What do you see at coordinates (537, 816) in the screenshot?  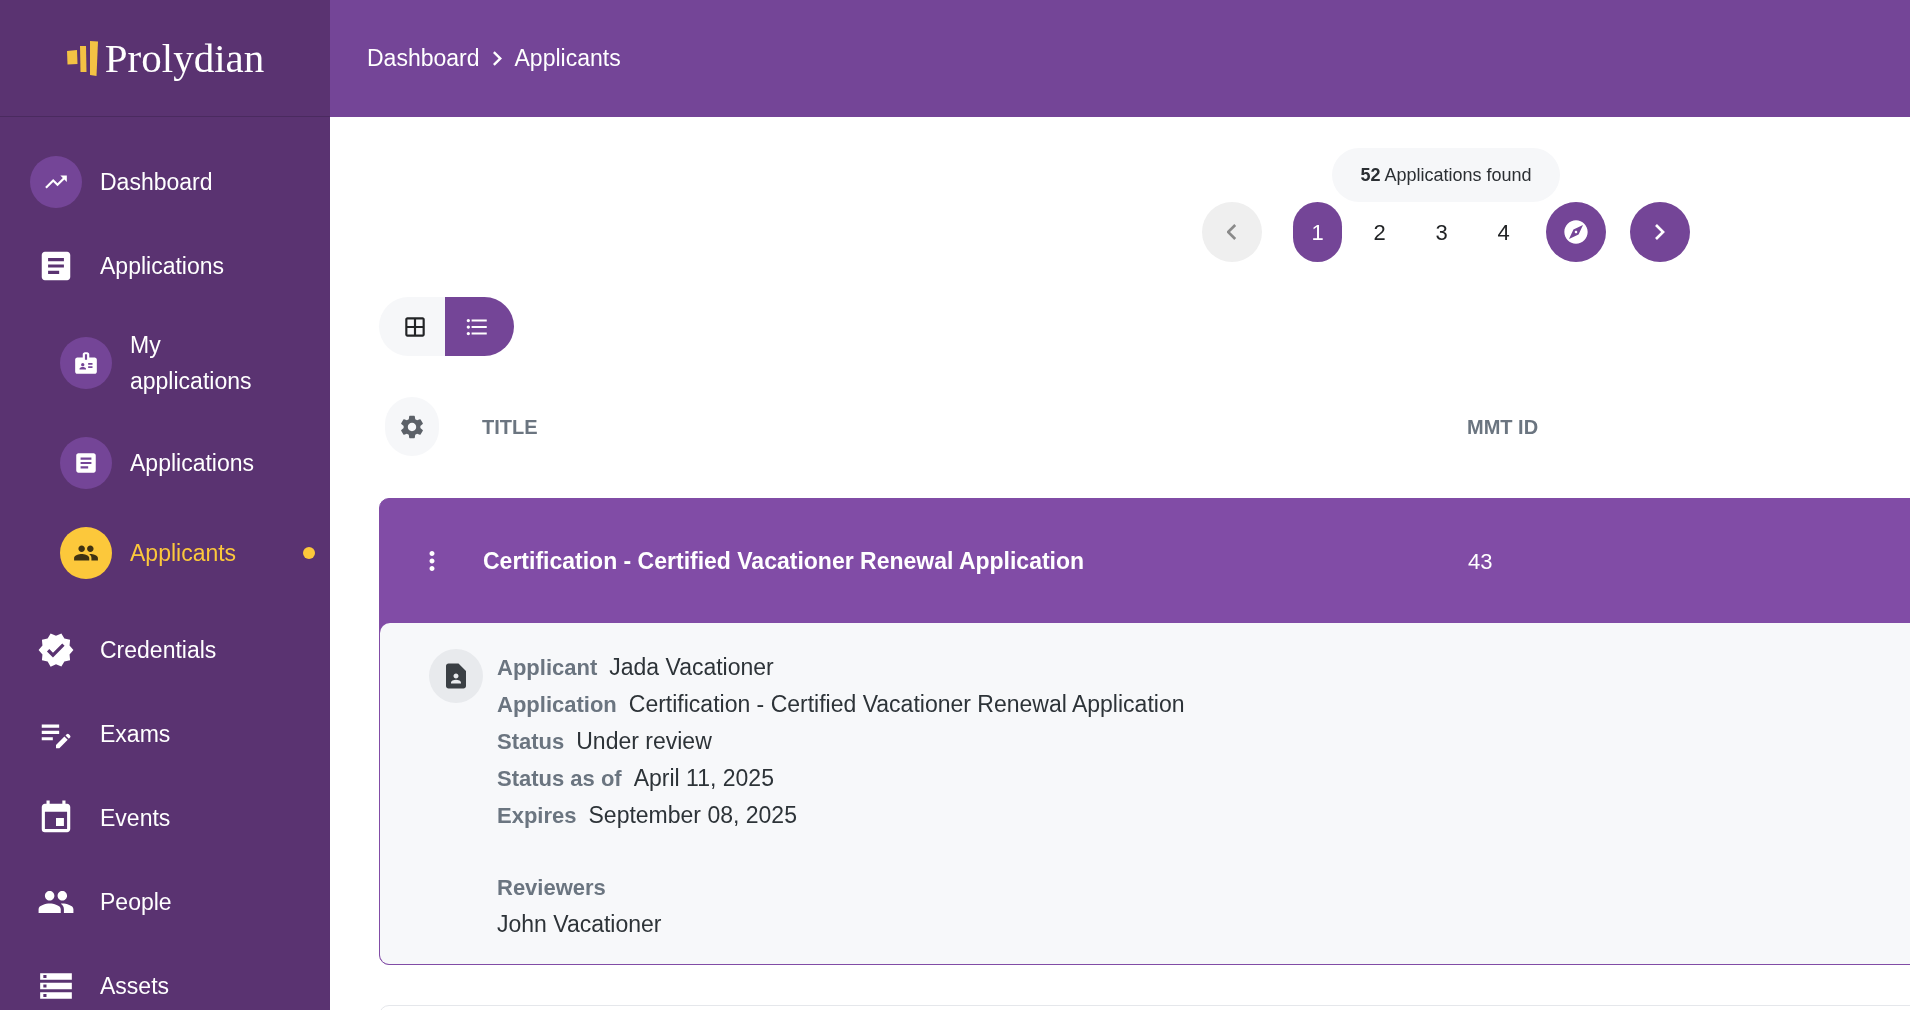 I see `field-label: Expires` at bounding box center [537, 816].